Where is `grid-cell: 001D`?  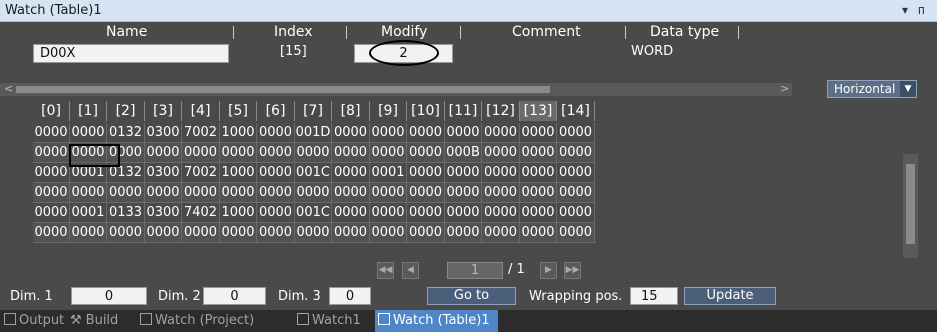
grid-cell: 001D is located at coordinates (313, 133).